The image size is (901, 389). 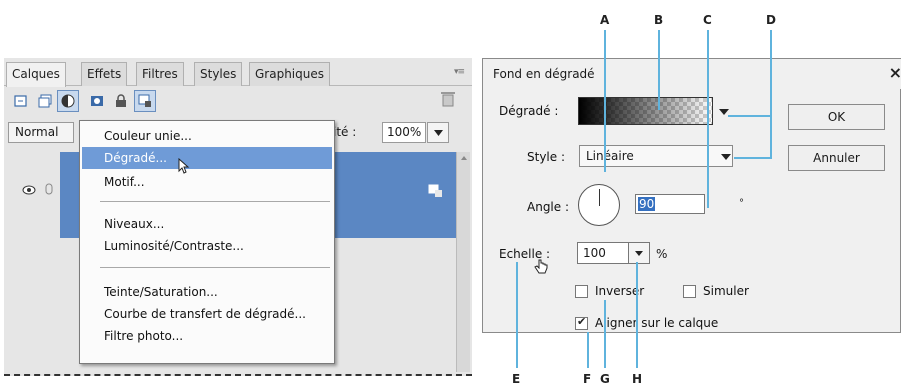 What do you see at coordinates (448, 100) in the screenshot?
I see `trash-icon` at bounding box center [448, 100].